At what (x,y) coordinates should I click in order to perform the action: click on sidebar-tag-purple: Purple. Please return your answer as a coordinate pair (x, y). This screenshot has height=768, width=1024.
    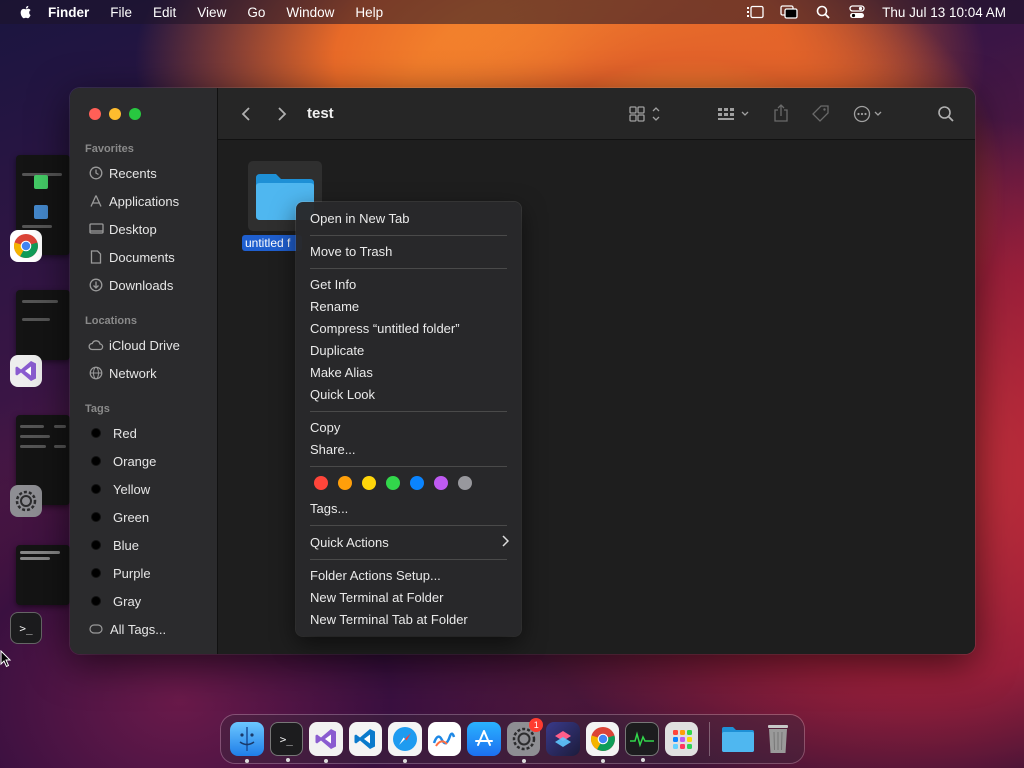
    Looking at the image, I should click on (119, 573).